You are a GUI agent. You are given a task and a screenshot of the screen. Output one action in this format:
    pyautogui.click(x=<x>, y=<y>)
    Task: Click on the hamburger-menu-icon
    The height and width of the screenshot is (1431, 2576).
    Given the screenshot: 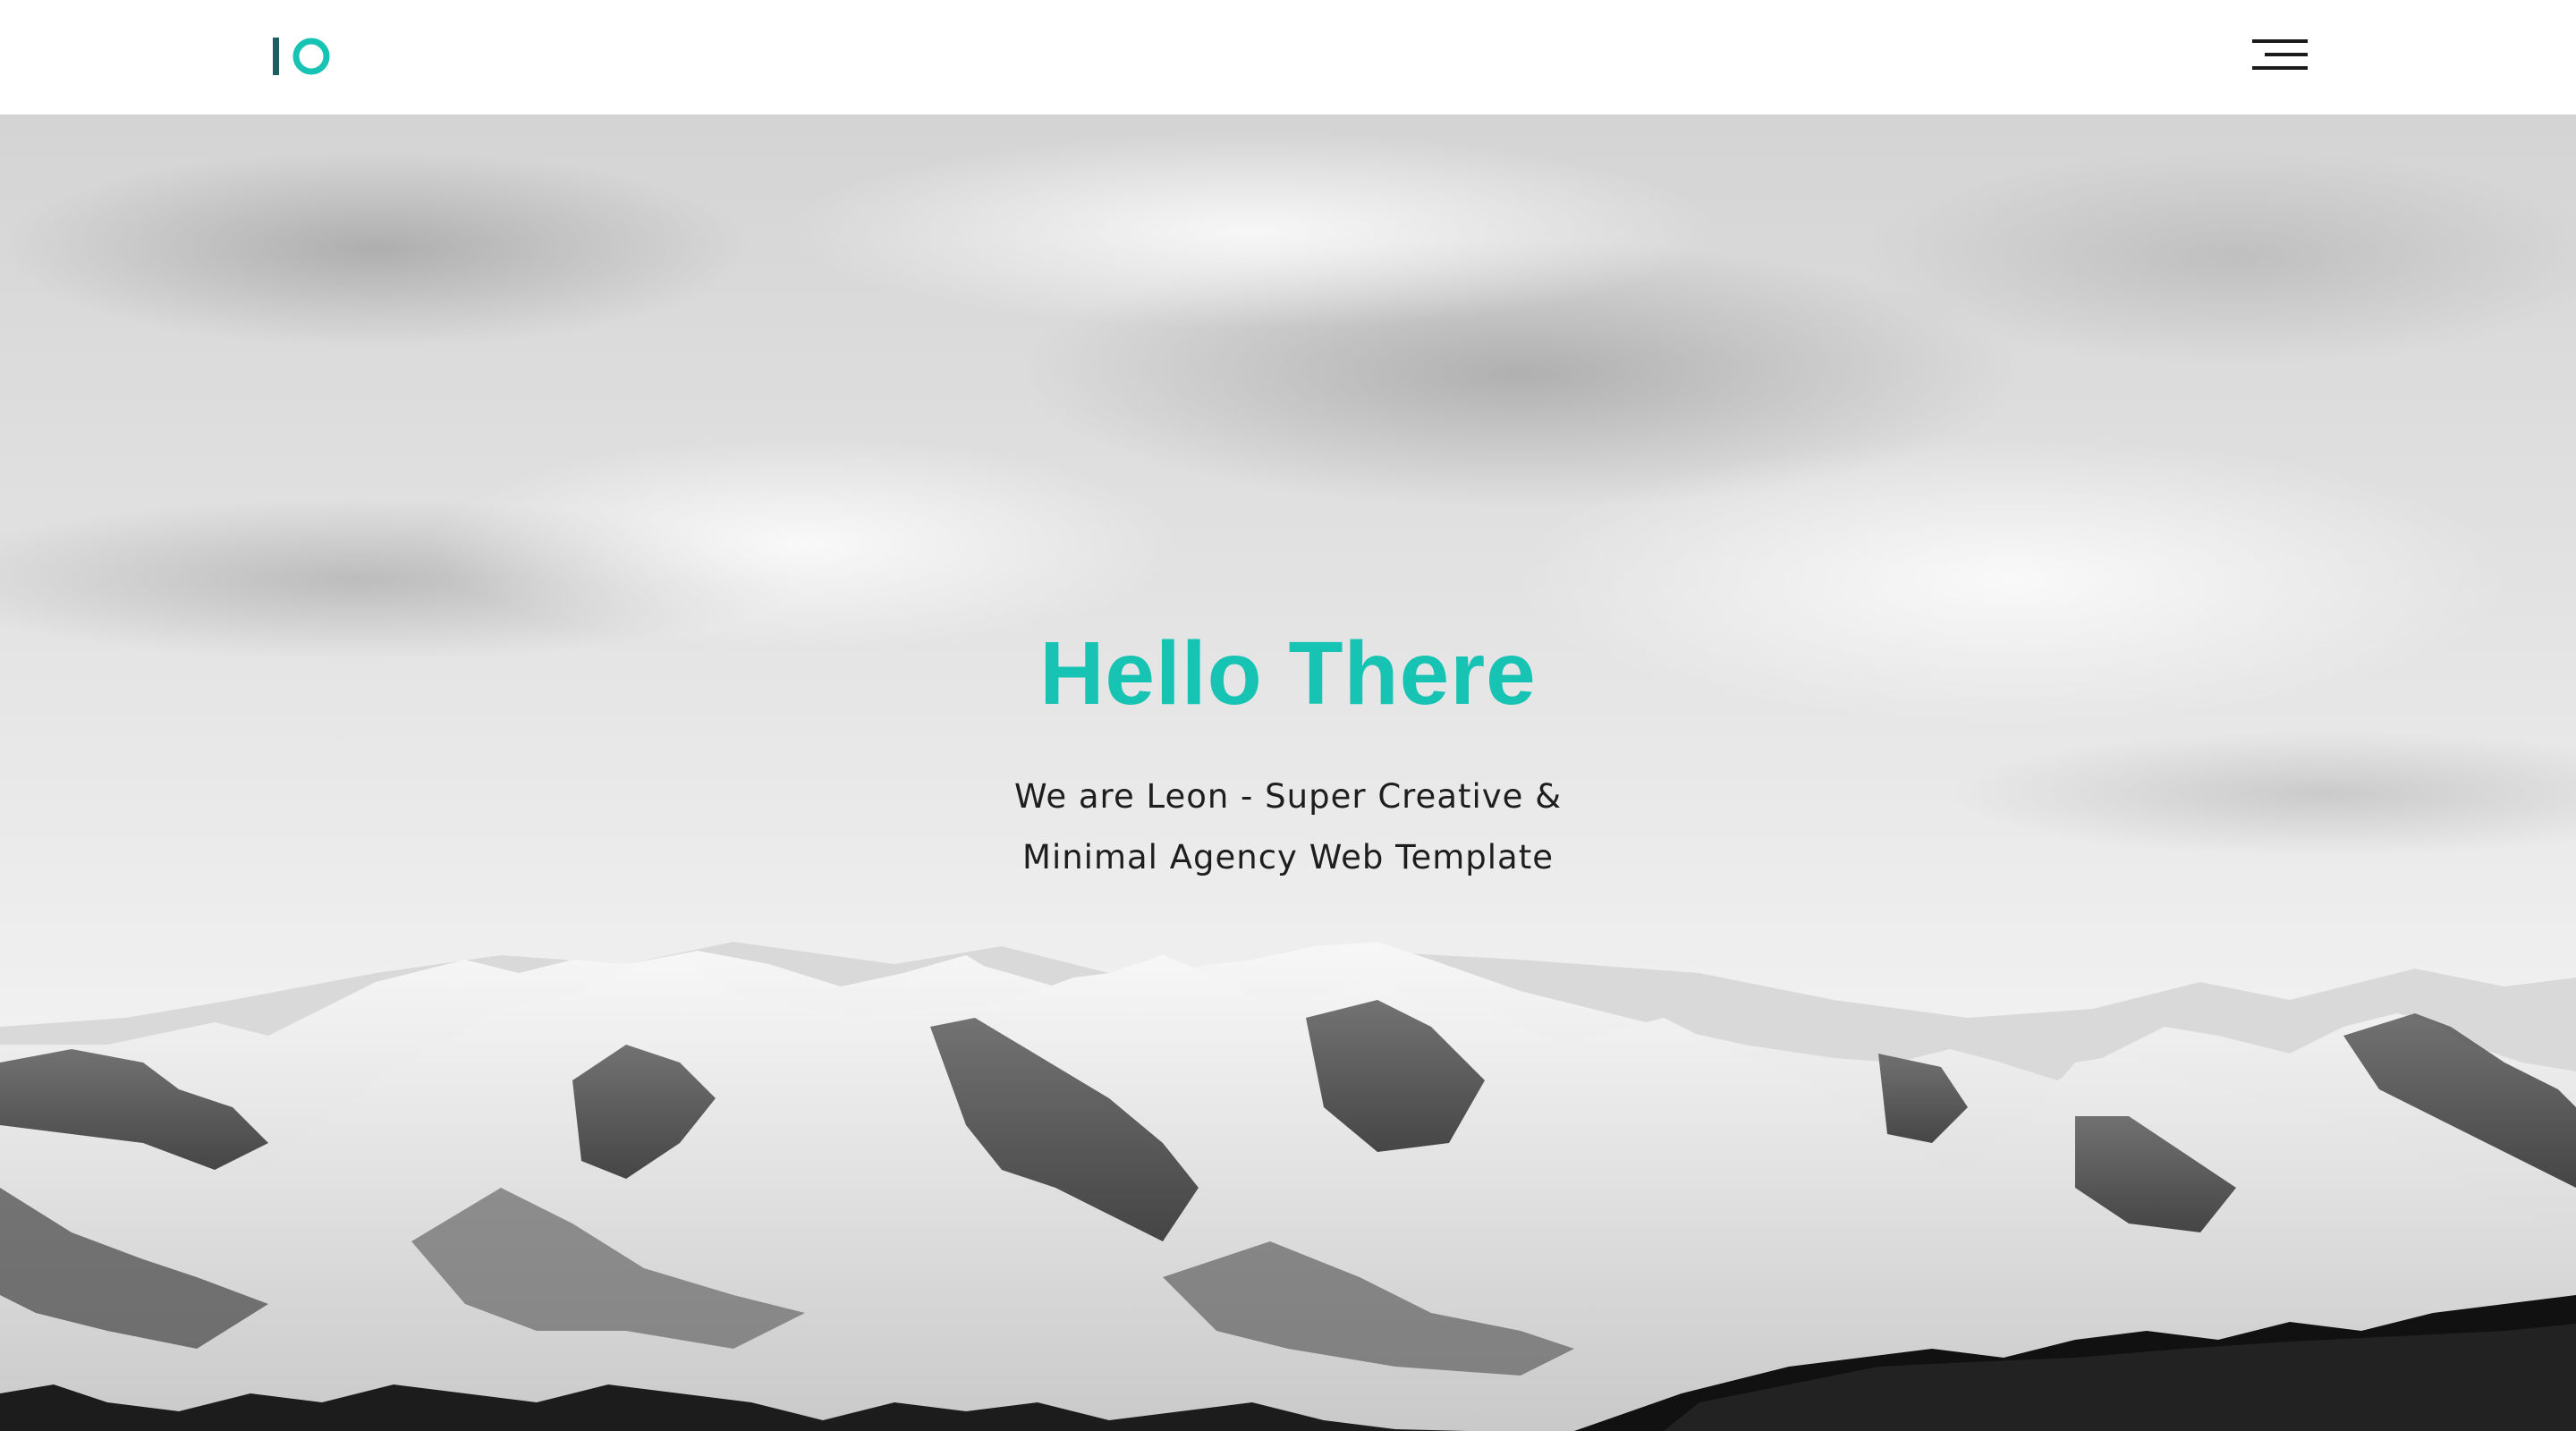 What is the action you would take?
    pyautogui.click(x=2280, y=55)
    